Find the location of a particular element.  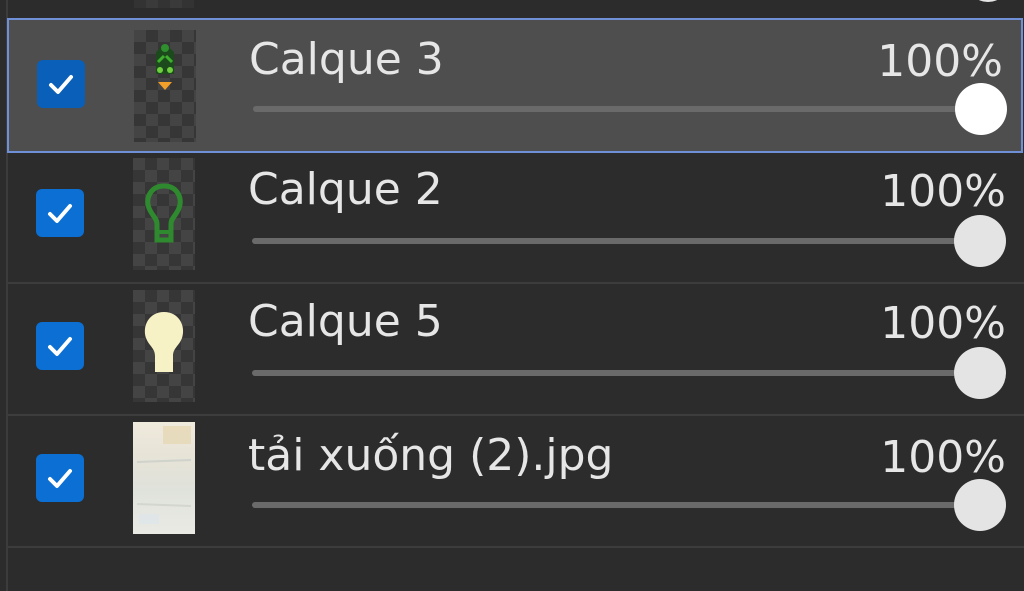

layer-name: tải xuống (2).jpg is located at coordinates (430, 455).